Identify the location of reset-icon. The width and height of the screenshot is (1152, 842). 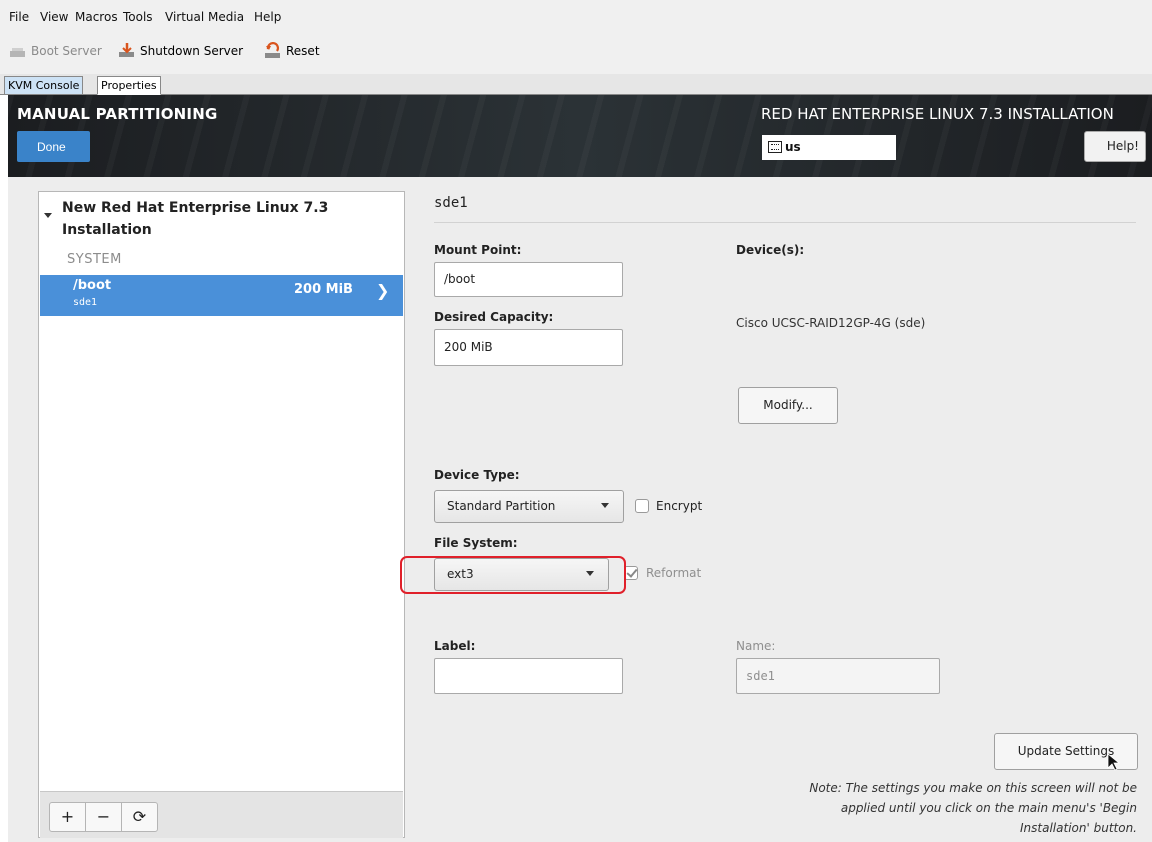
(272, 50).